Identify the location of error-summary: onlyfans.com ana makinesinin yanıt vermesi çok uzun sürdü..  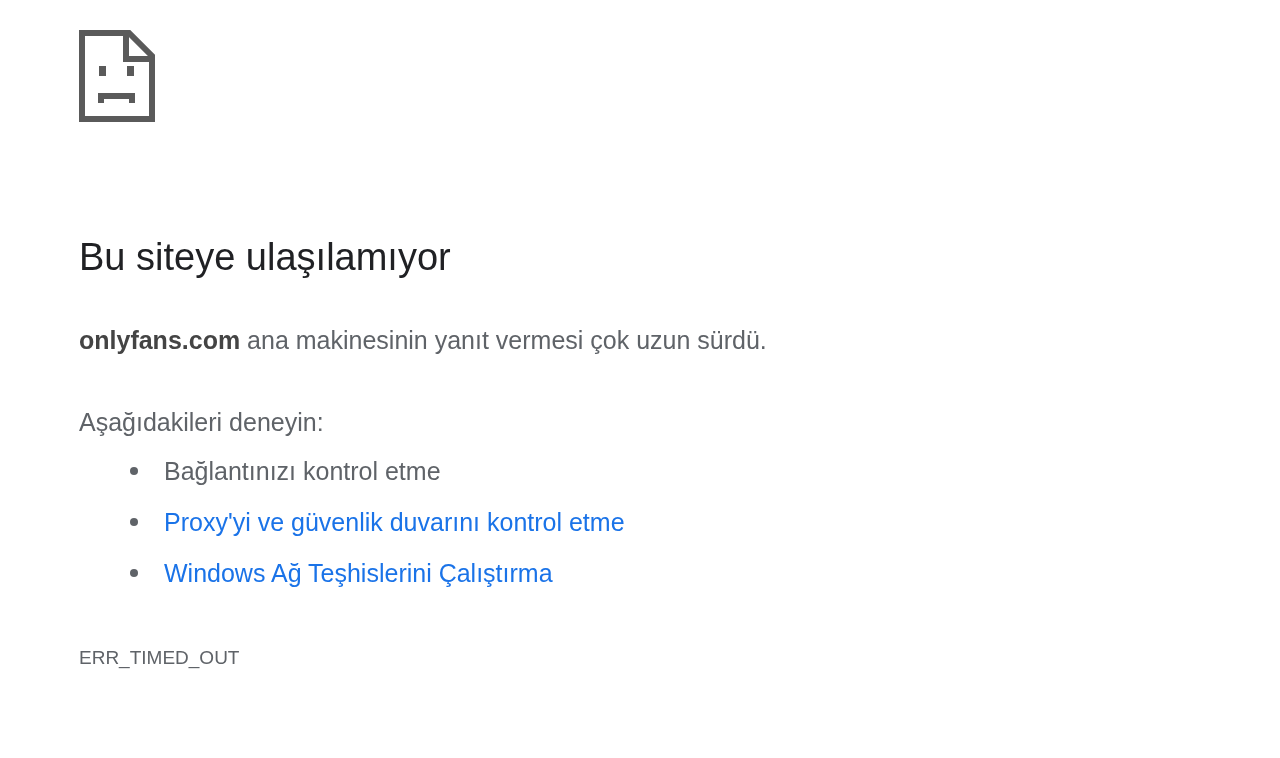
(423, 340).